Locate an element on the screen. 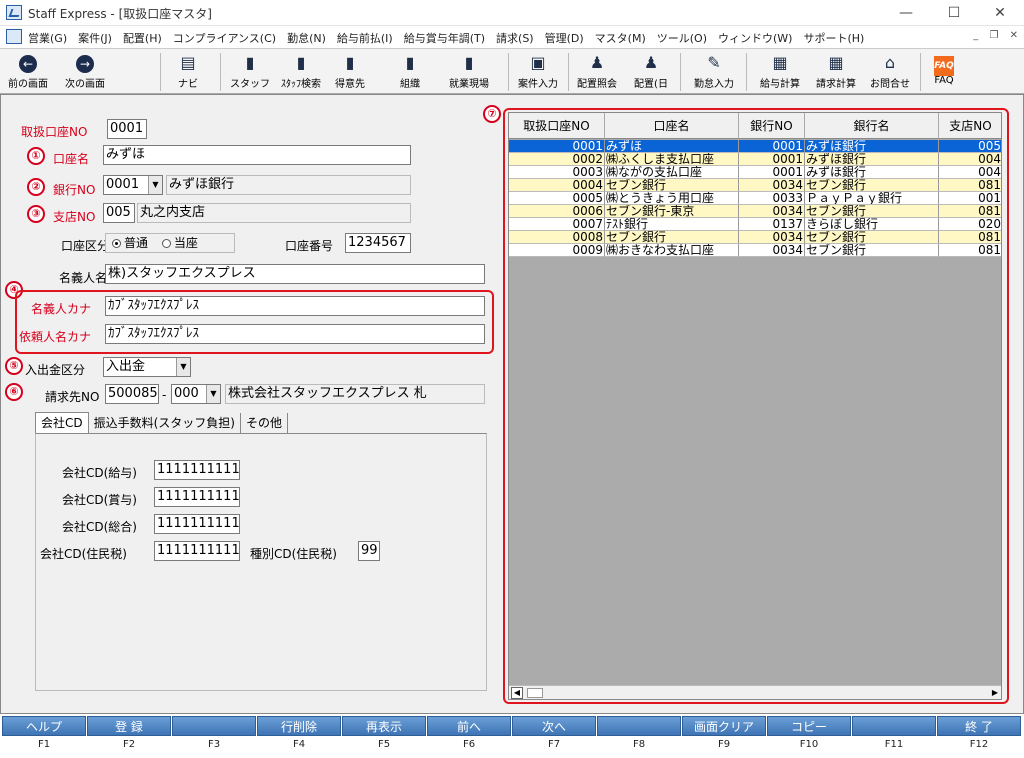 The width and height of the screenshot is (1024, 758). fkey-f6: 前へ F6 is located at coordinates (469, 736).